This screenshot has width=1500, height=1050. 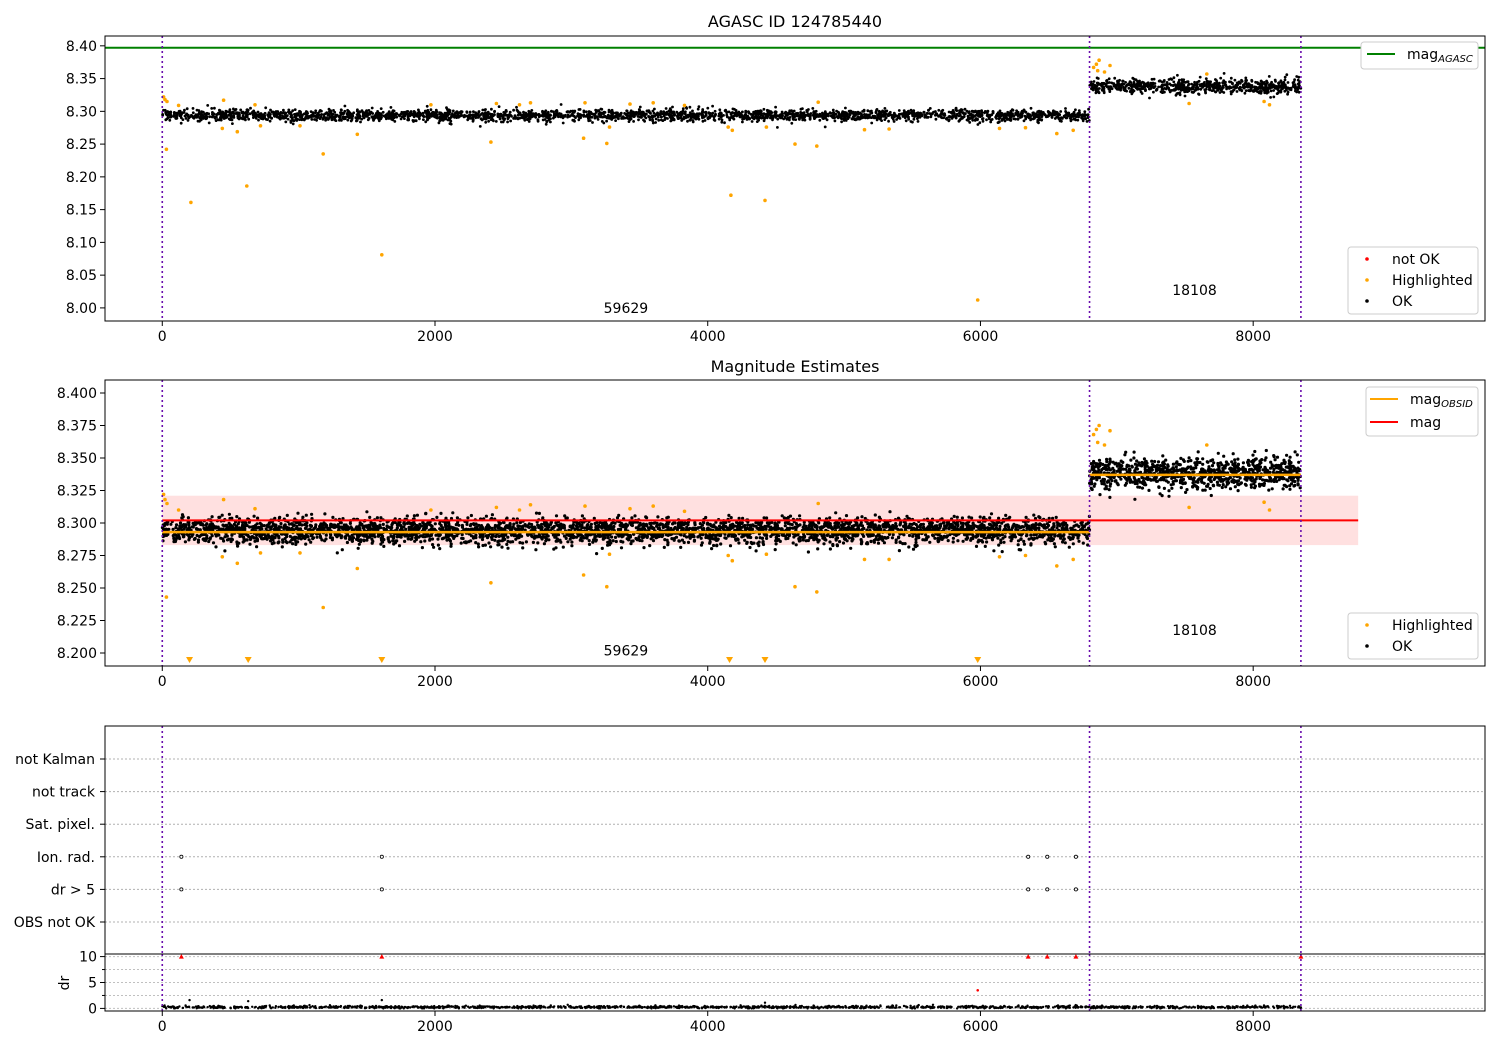 I want to click on y-tick-label: 8.35, so click(x=81, y=80).